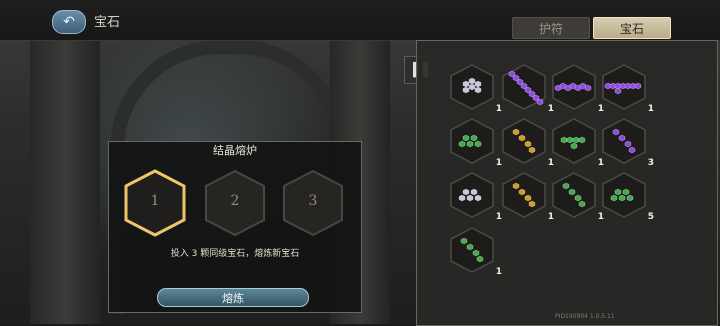 Image resolution: width=720 pixels, height=326 pixels. I want to click on back-arrow-icon: ↶, so click(69, 22).